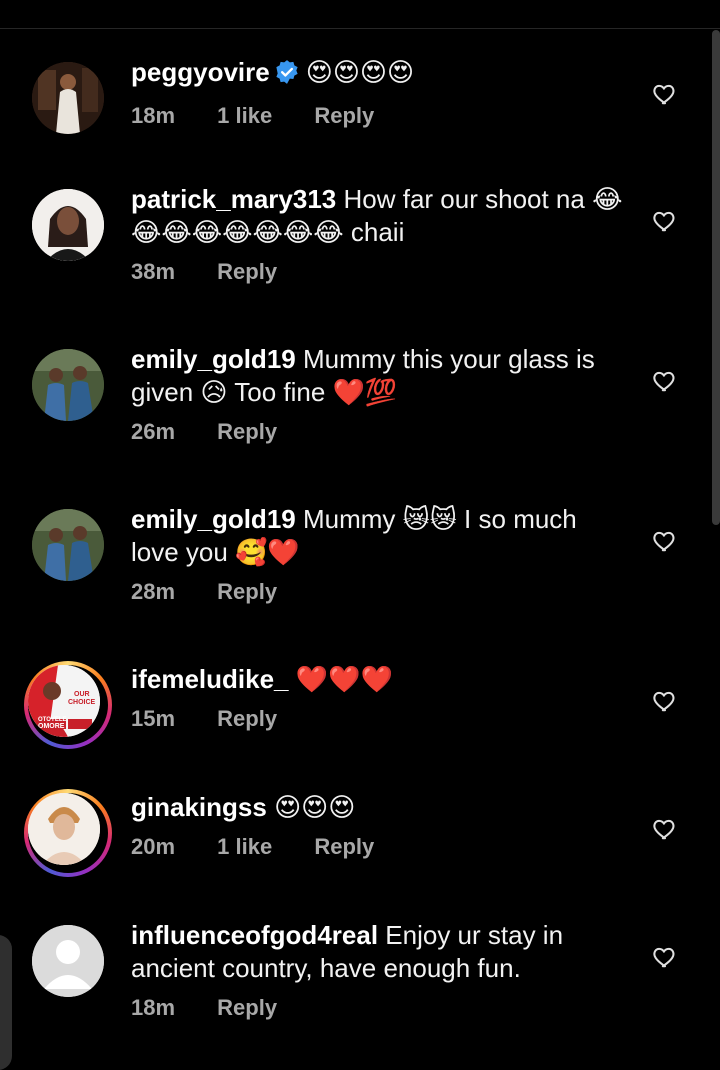 The image size is (720, 1070). I want to click on comment-time: 38m, so click(153, 271).